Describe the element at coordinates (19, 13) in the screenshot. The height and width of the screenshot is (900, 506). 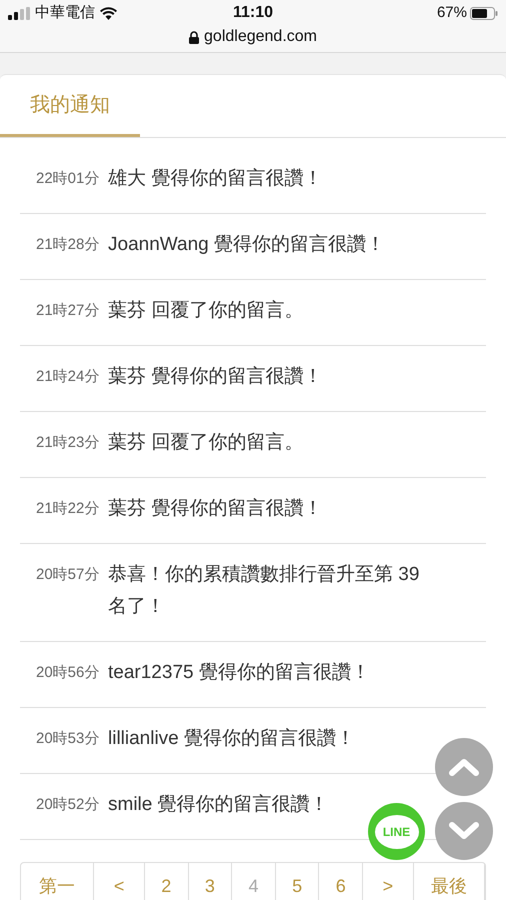
I see `signal-icon` at that location.